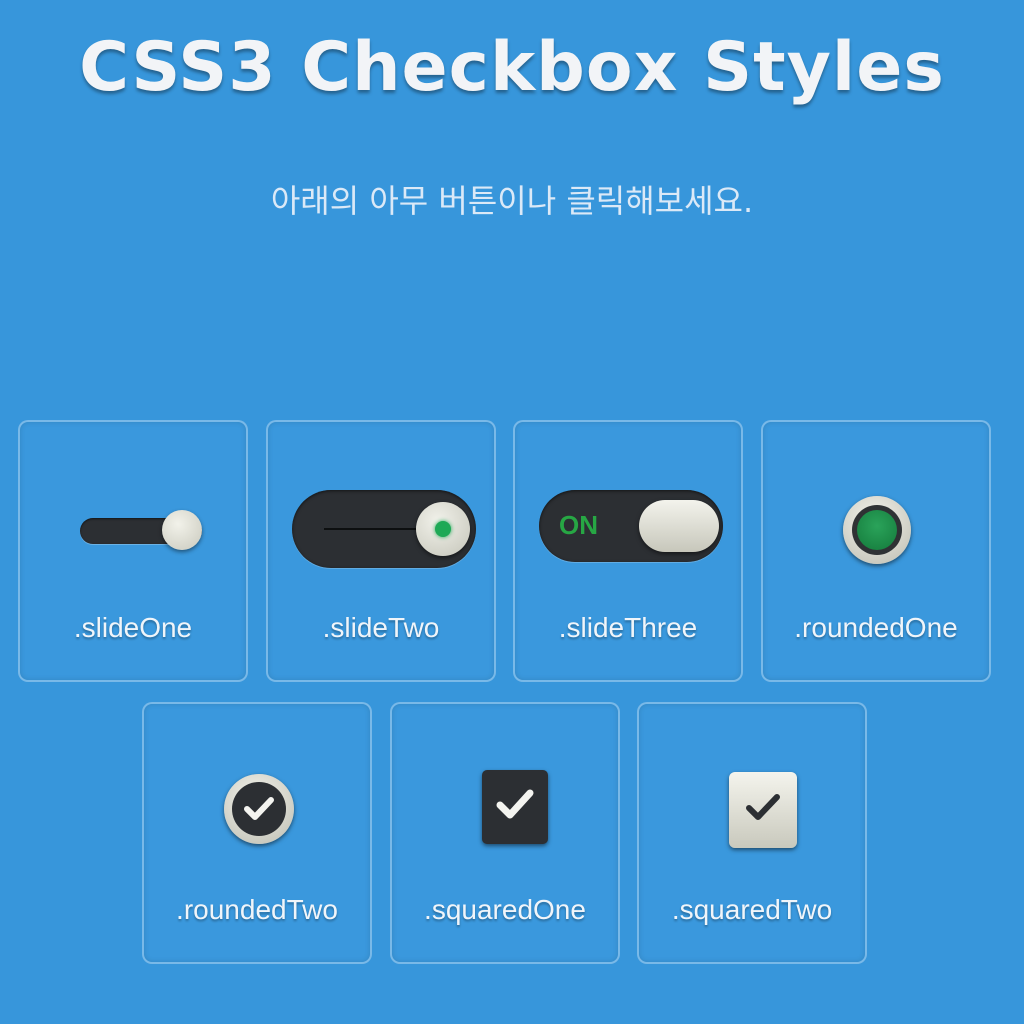 Image resolution: width=1024 pixels, height=1024 pixels. I want to click on checkbox-card-squaredtwo: .squaredTwo, so click(752, 833).